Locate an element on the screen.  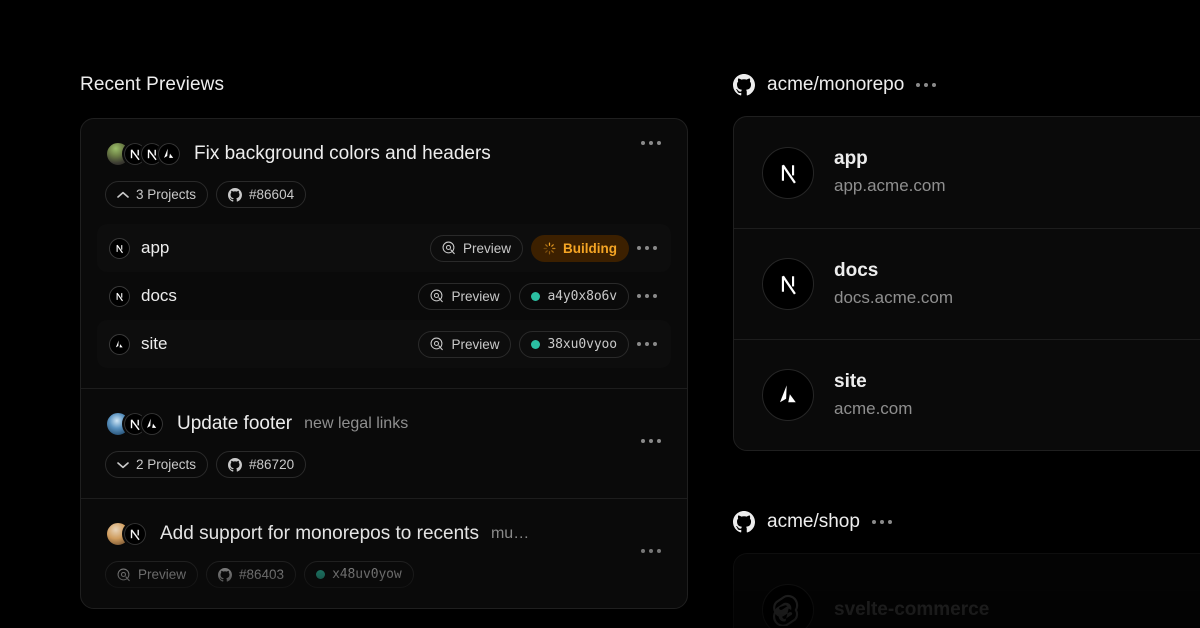
projects-count-label: 2 Projects is located at coordinates (166, 464).